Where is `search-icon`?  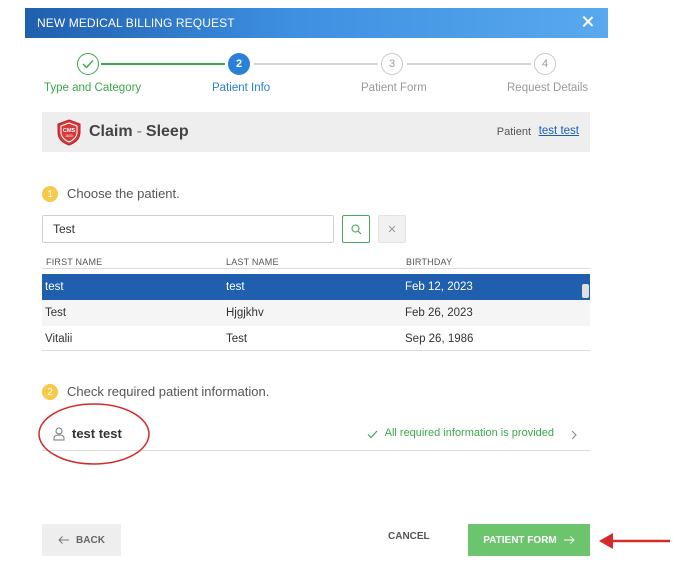 search-icon is located at coordinates (355, 228).